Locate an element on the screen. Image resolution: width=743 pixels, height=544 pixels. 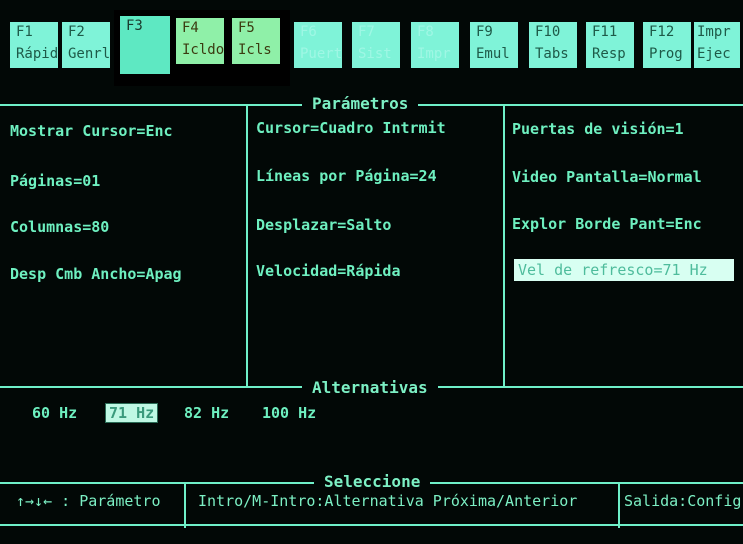
fkey-f2-label: Genrl is located at coordinates (89, 54).